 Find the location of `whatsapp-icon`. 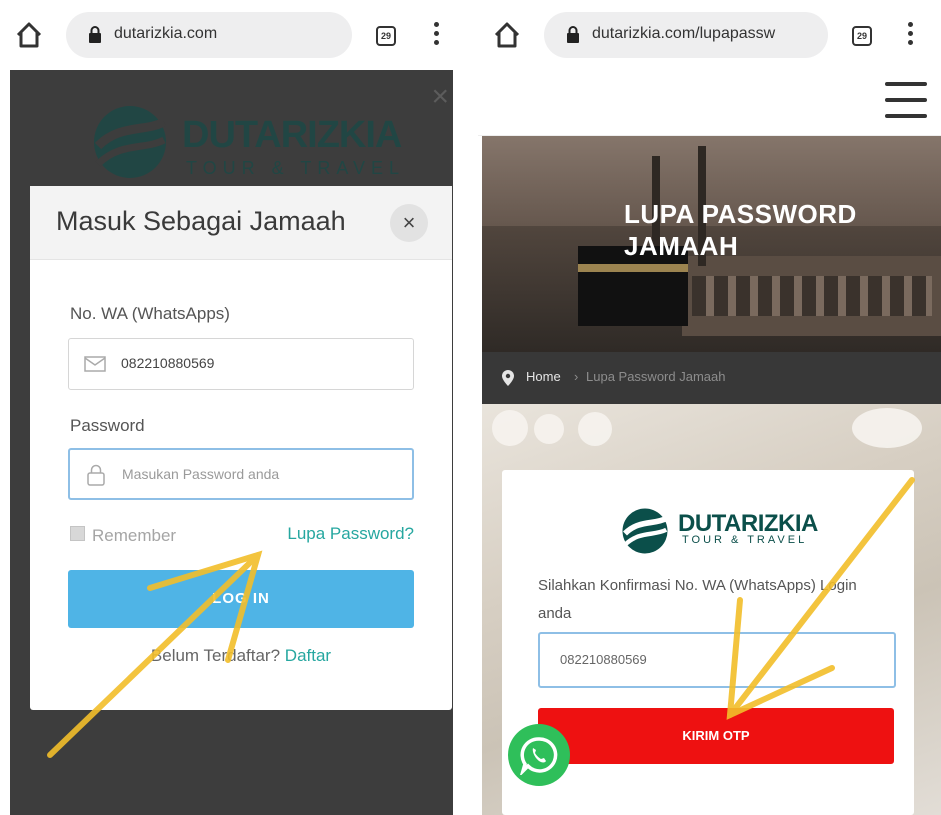

whatsapp-icon is located at coordinates (539, 756).